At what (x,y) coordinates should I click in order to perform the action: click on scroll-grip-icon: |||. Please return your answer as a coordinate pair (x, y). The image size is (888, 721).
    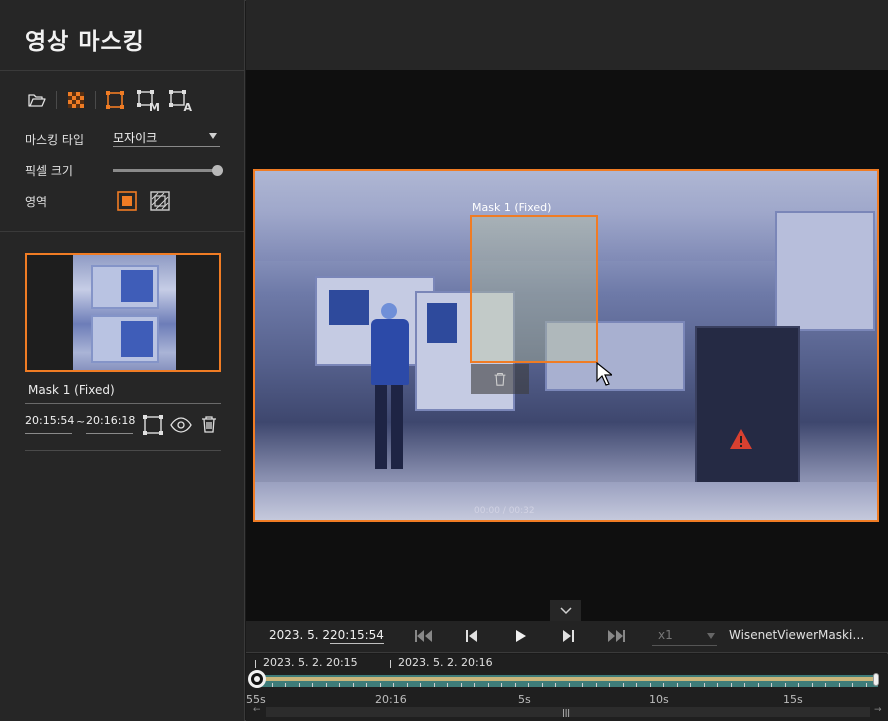
    Looking at the image, I should click on (566, 712).